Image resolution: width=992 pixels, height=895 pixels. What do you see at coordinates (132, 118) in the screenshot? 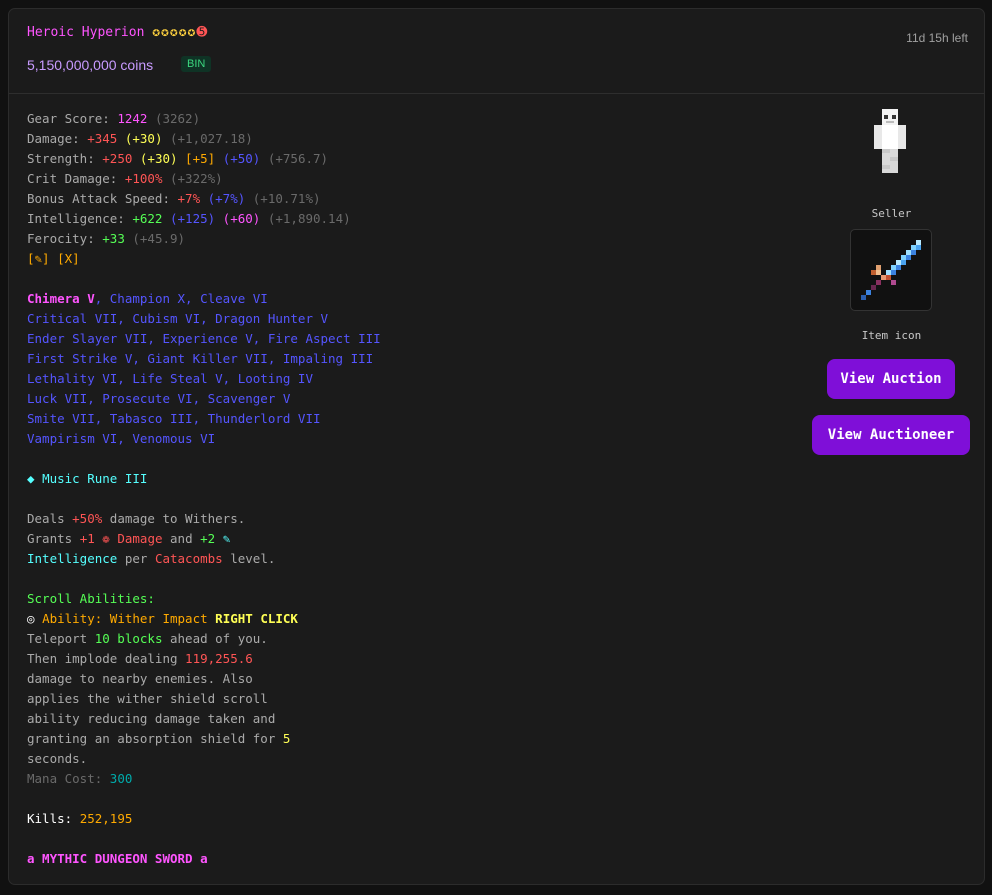
I see `value: 1242` at bounding box center [132, 118].